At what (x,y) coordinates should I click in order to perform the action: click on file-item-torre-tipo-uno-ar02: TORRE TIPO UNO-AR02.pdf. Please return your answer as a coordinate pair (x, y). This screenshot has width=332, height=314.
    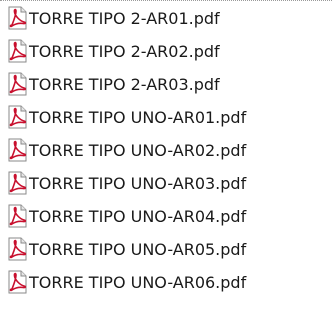
    Looking at the image, I should click on (166, 150).